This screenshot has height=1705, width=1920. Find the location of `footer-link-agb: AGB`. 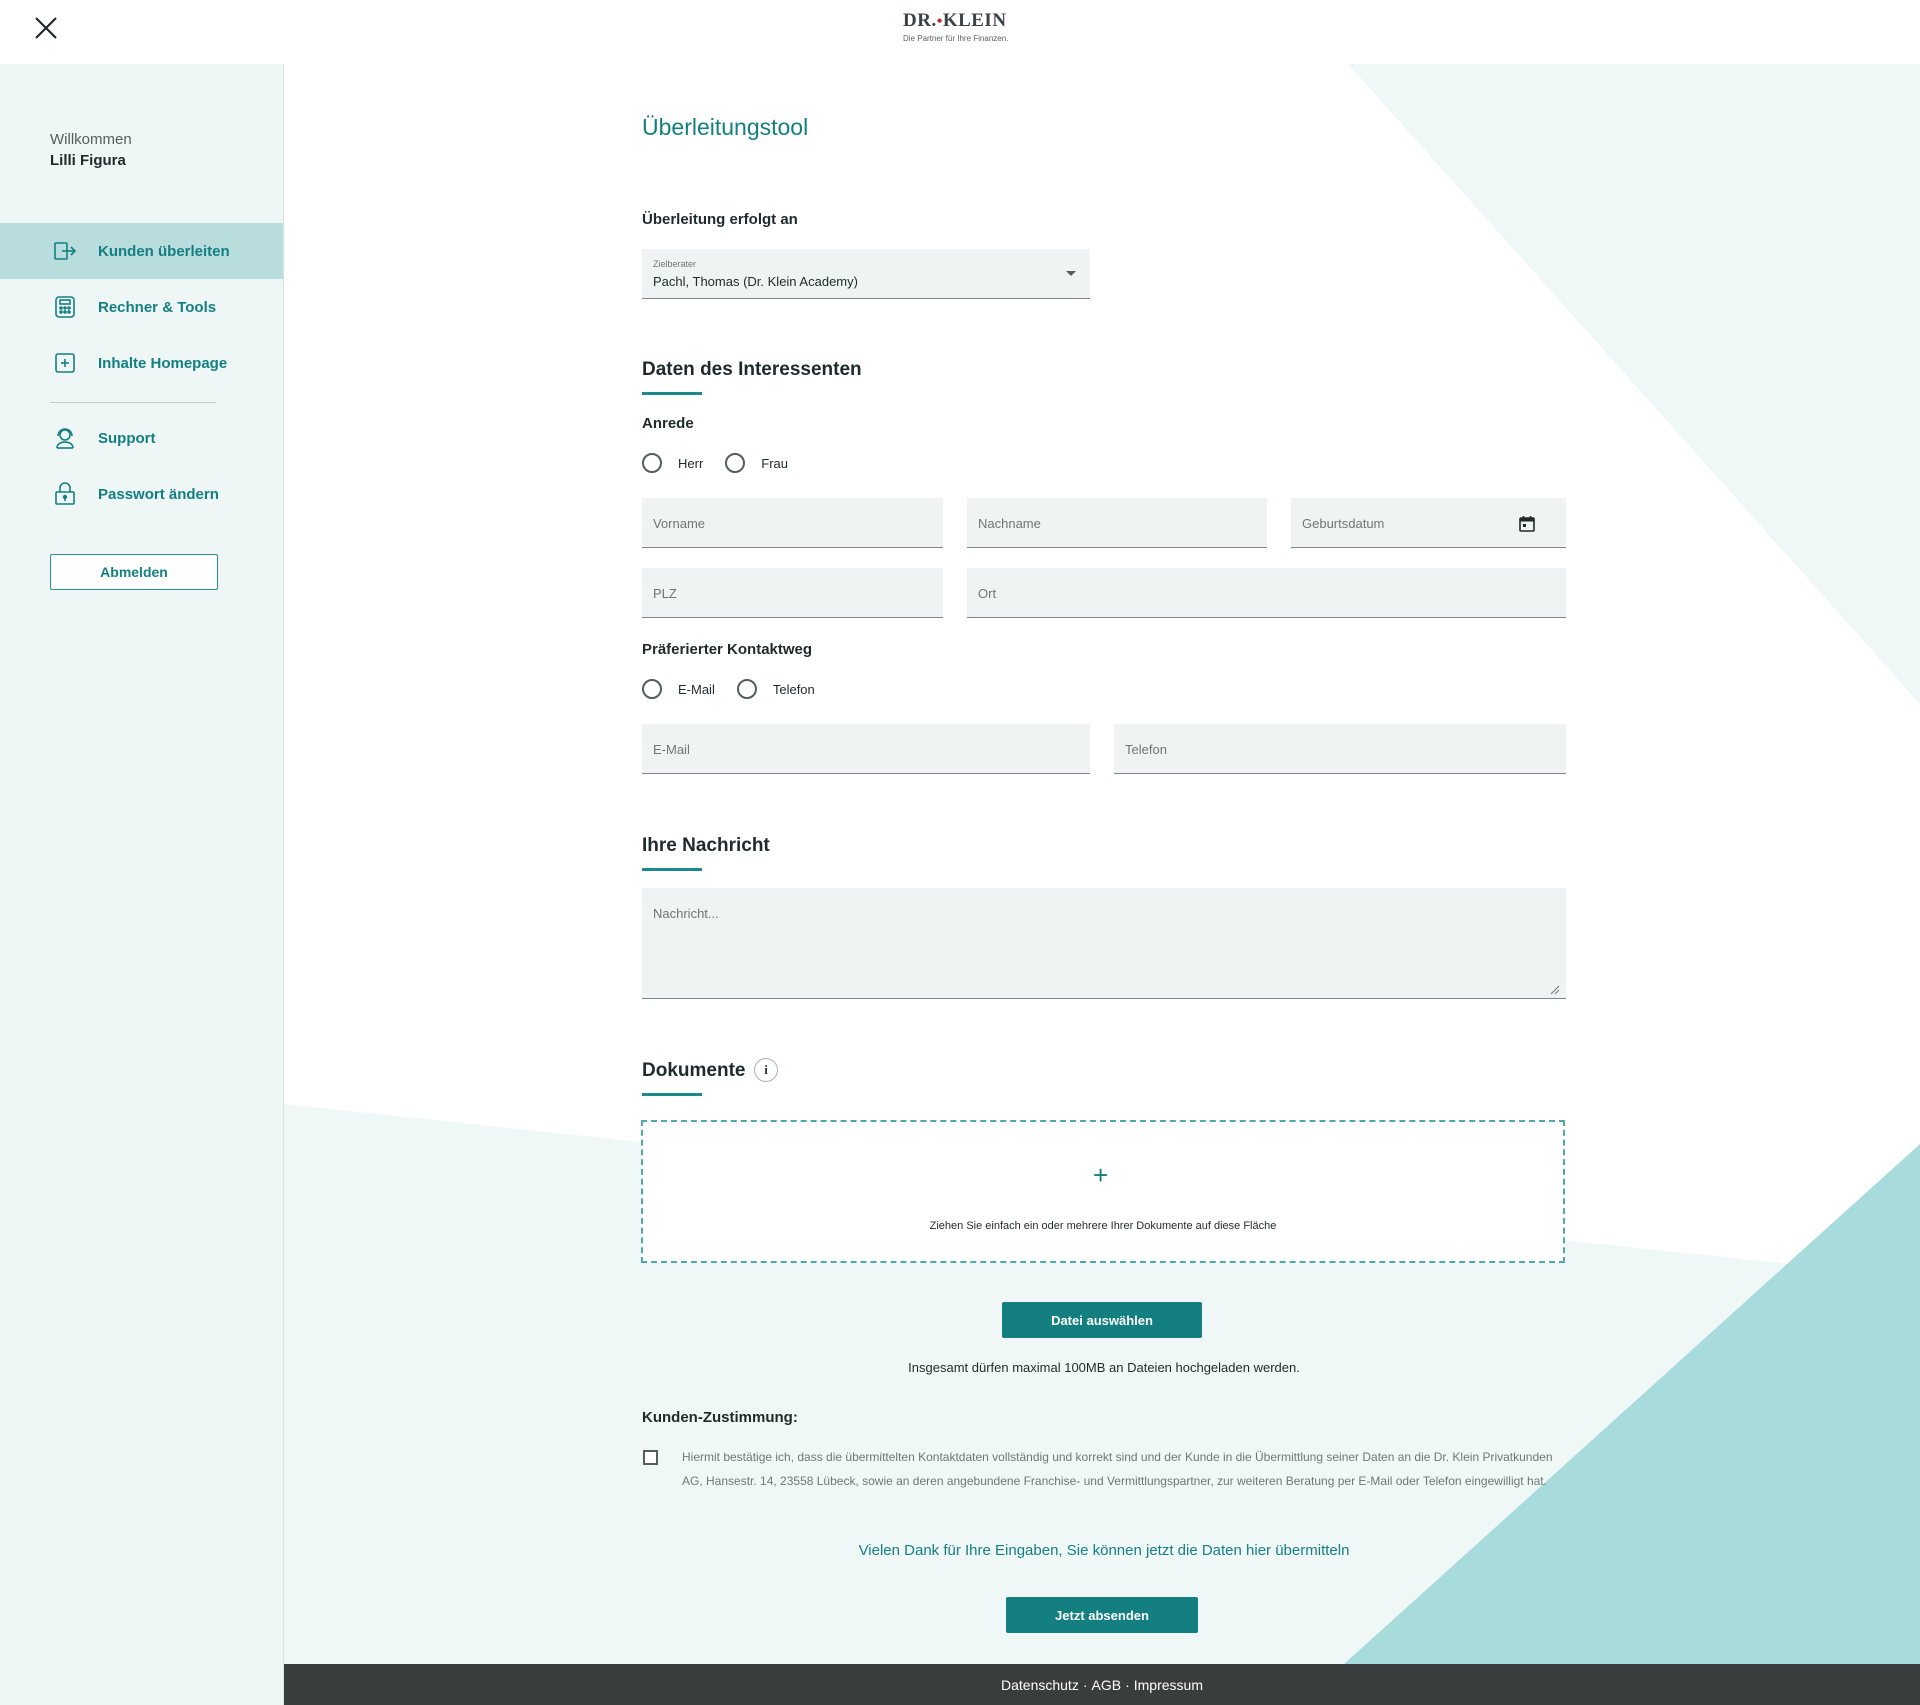

footer-link-agb: AGB is located at coordinates (1107, 1685).